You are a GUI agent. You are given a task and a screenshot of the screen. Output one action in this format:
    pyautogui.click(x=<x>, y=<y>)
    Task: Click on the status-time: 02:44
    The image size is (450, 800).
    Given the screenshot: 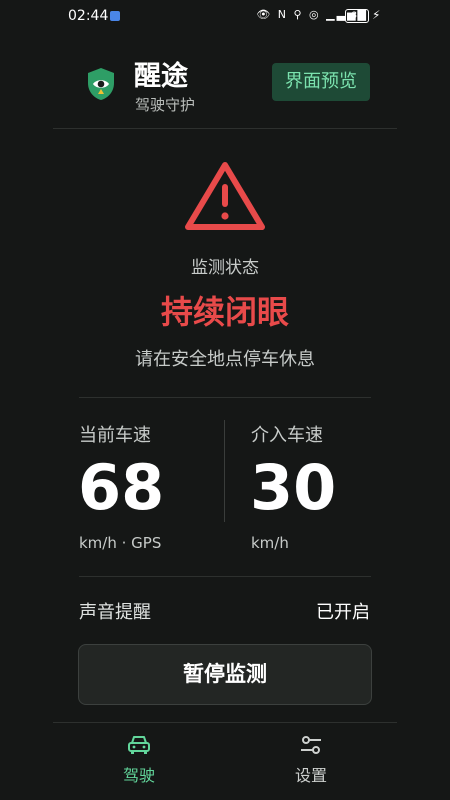 What is the action you would take?
    pyautogui.click(x=88, y=16)
    